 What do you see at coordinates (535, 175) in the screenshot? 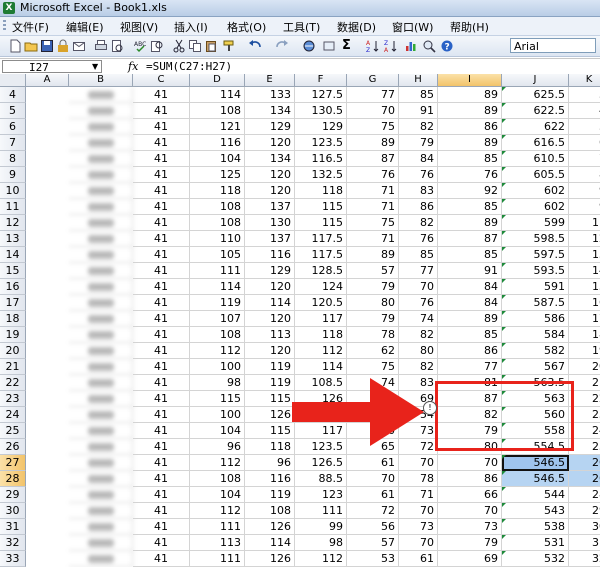
I see `cell-j: 605.5` at bounding box center [535, 175].